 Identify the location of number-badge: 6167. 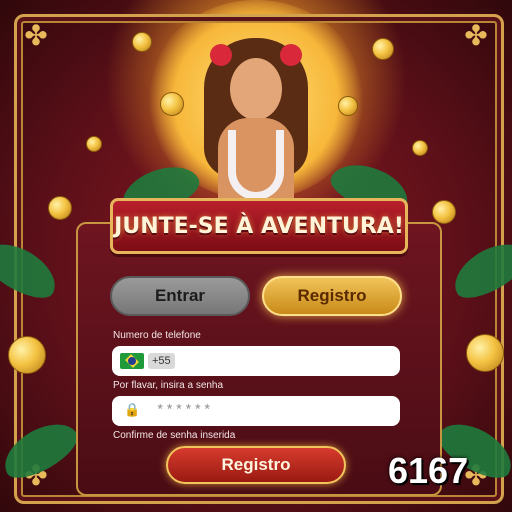
(428, 470).